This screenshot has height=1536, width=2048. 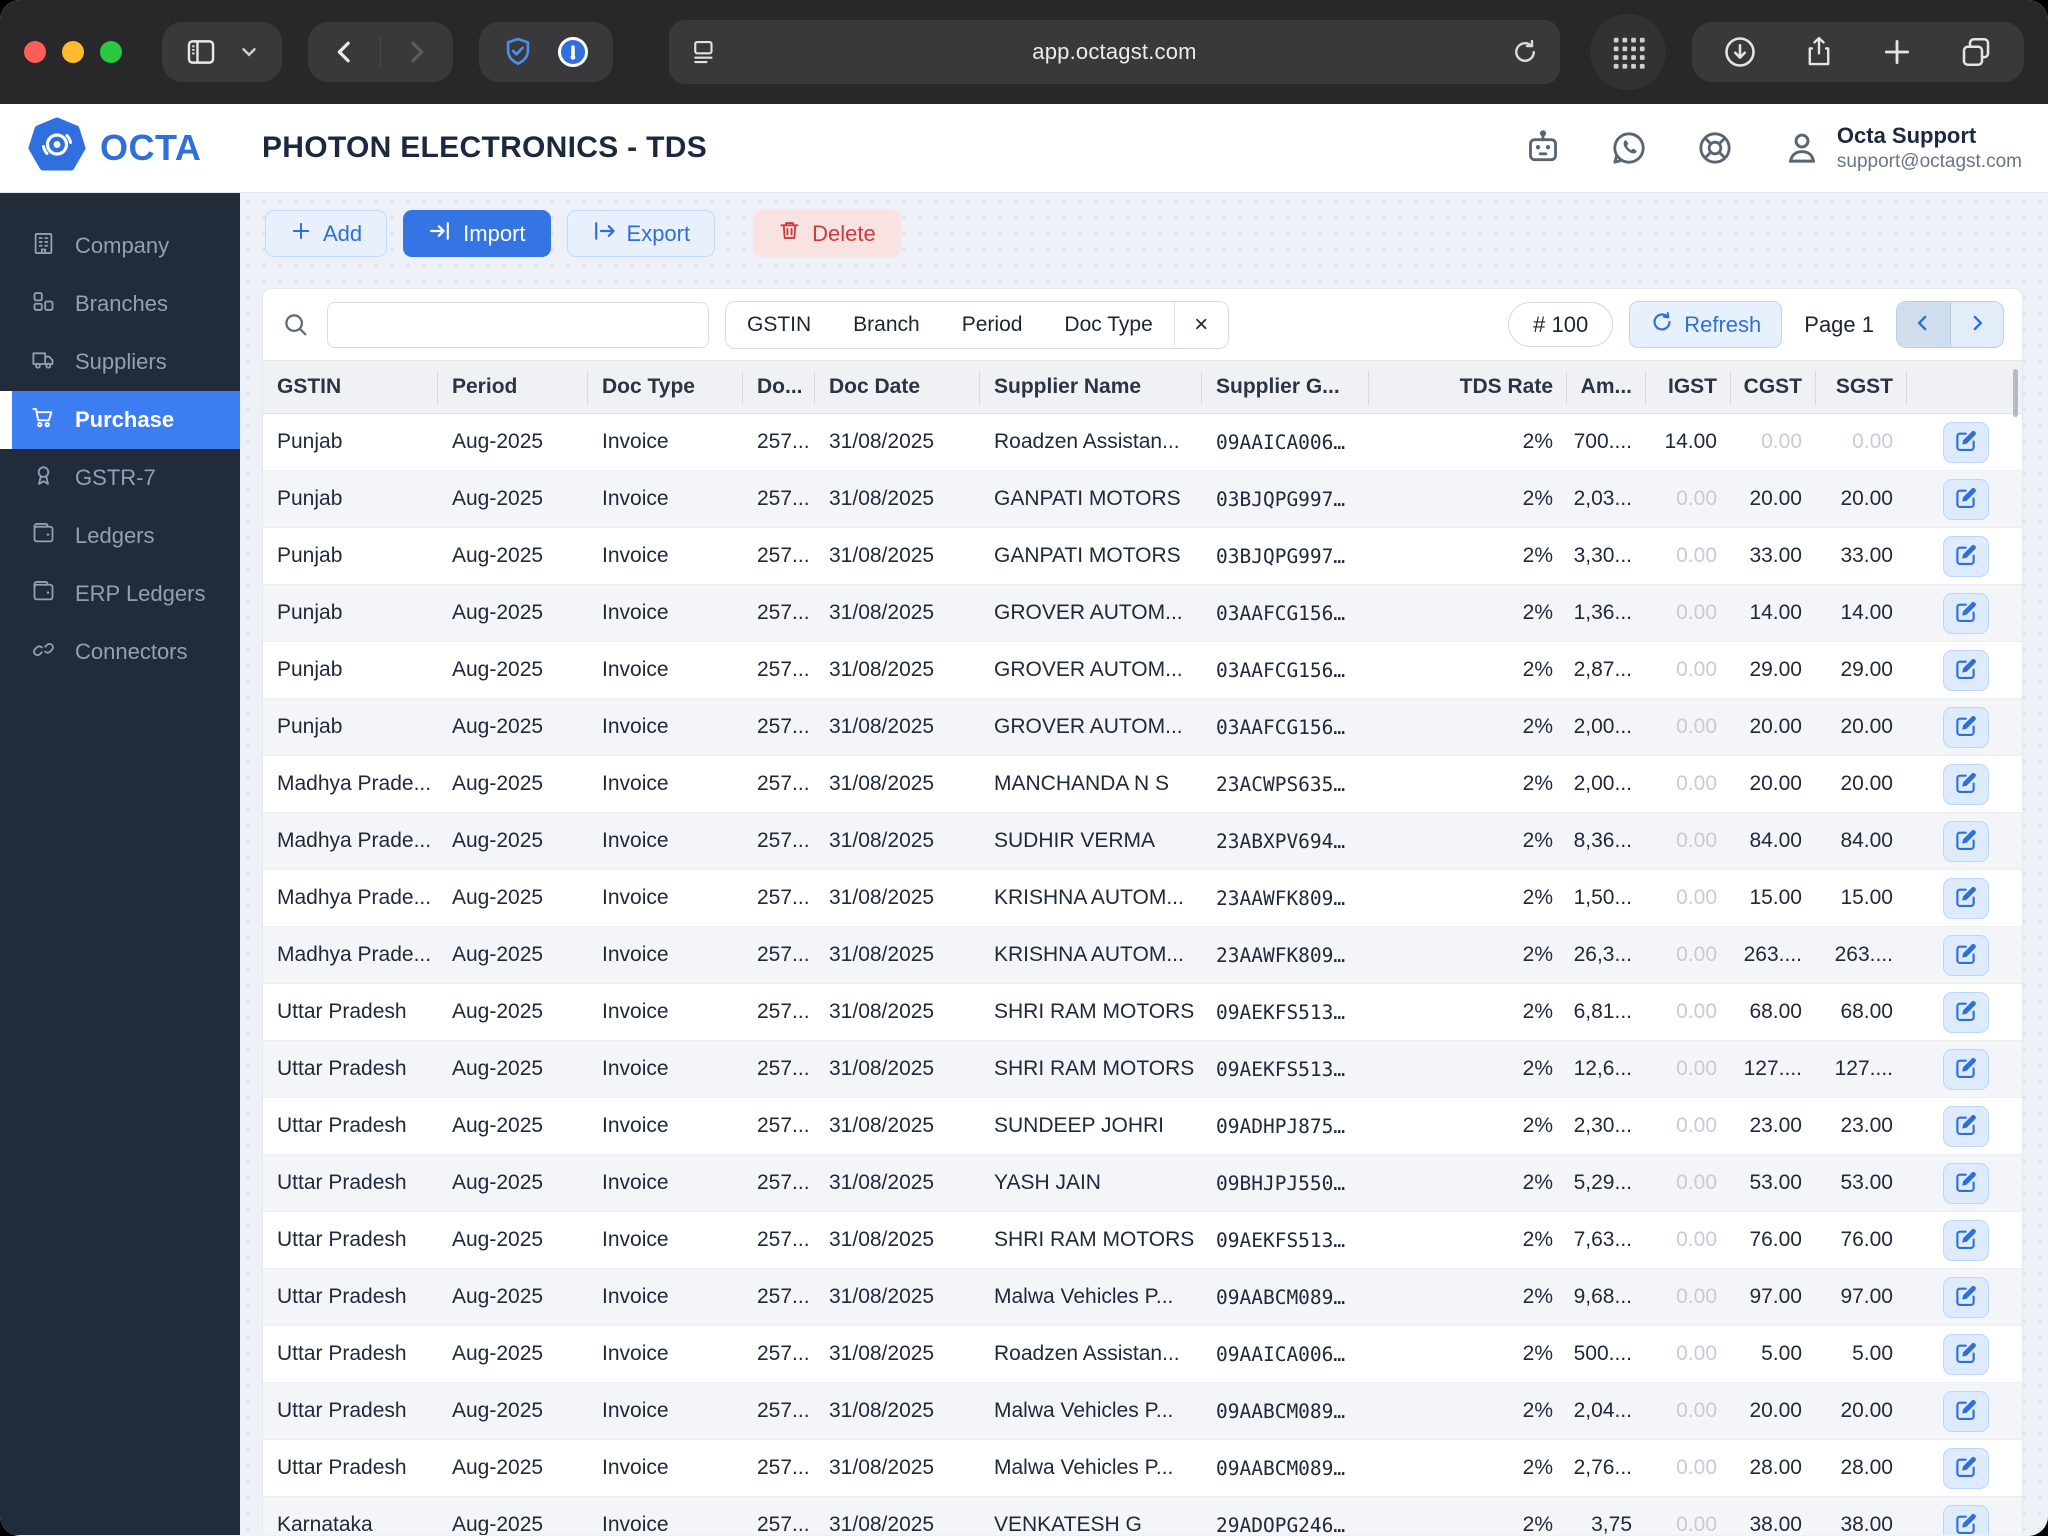 I want to click on cell-gstin-state: Punjab, so click(x=310, y=555).